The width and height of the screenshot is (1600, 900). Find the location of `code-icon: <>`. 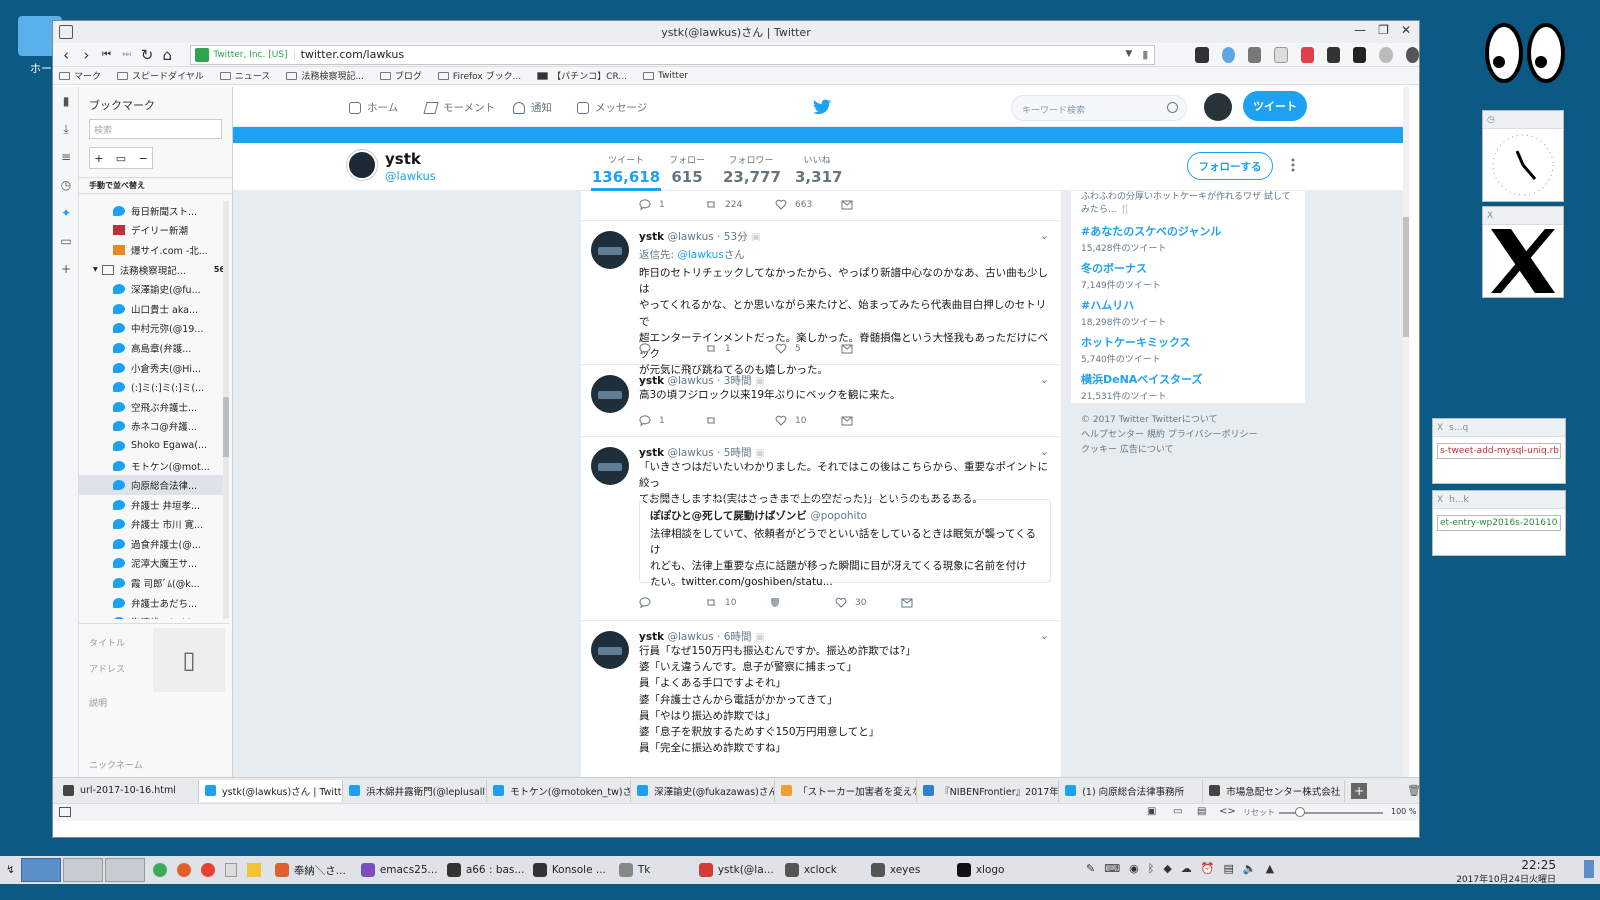

code-icon: <> is located at coordinates (1227, 811).